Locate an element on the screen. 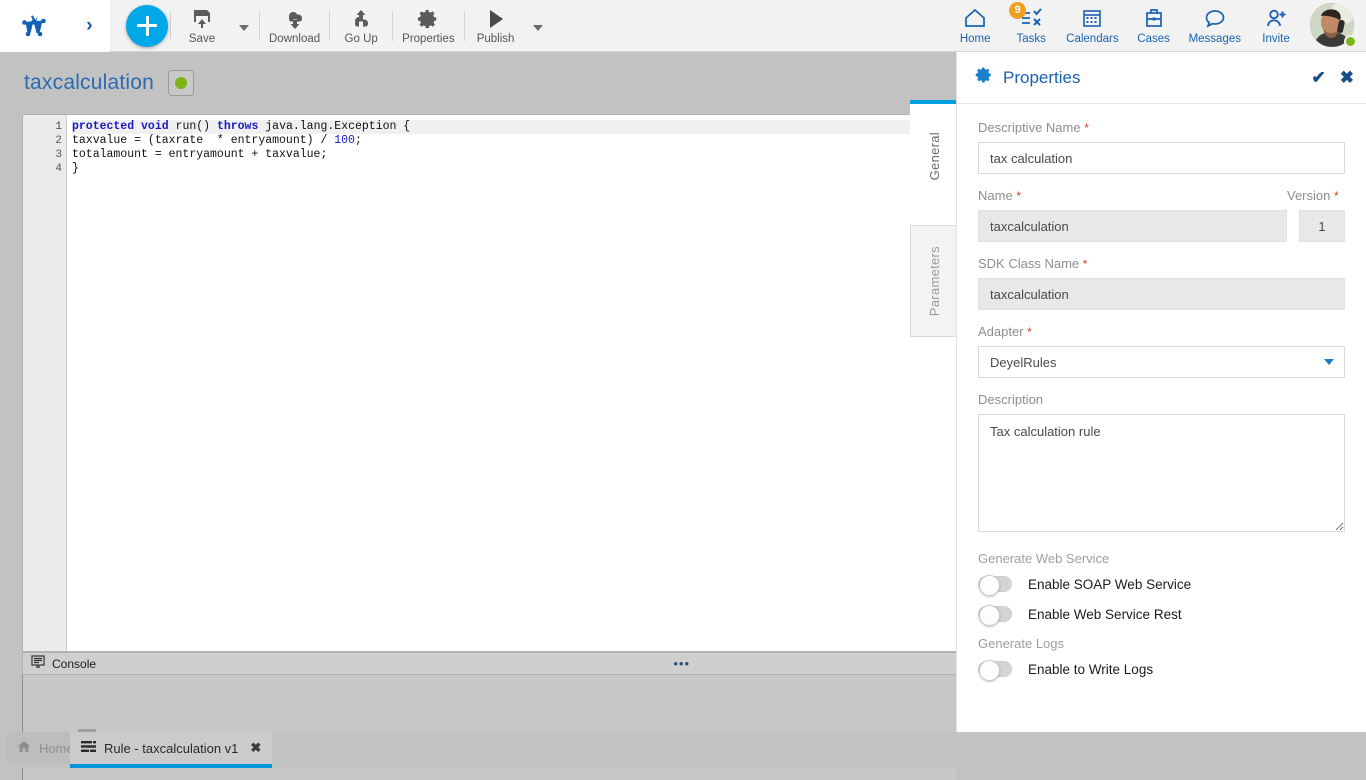 The height and width of the screenshot is (780, 1366). label-description: Description is located at coordinates (1161, 399).